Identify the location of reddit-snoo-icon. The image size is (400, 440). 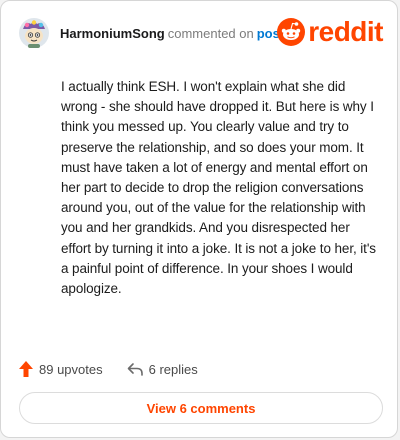
(291, 32).